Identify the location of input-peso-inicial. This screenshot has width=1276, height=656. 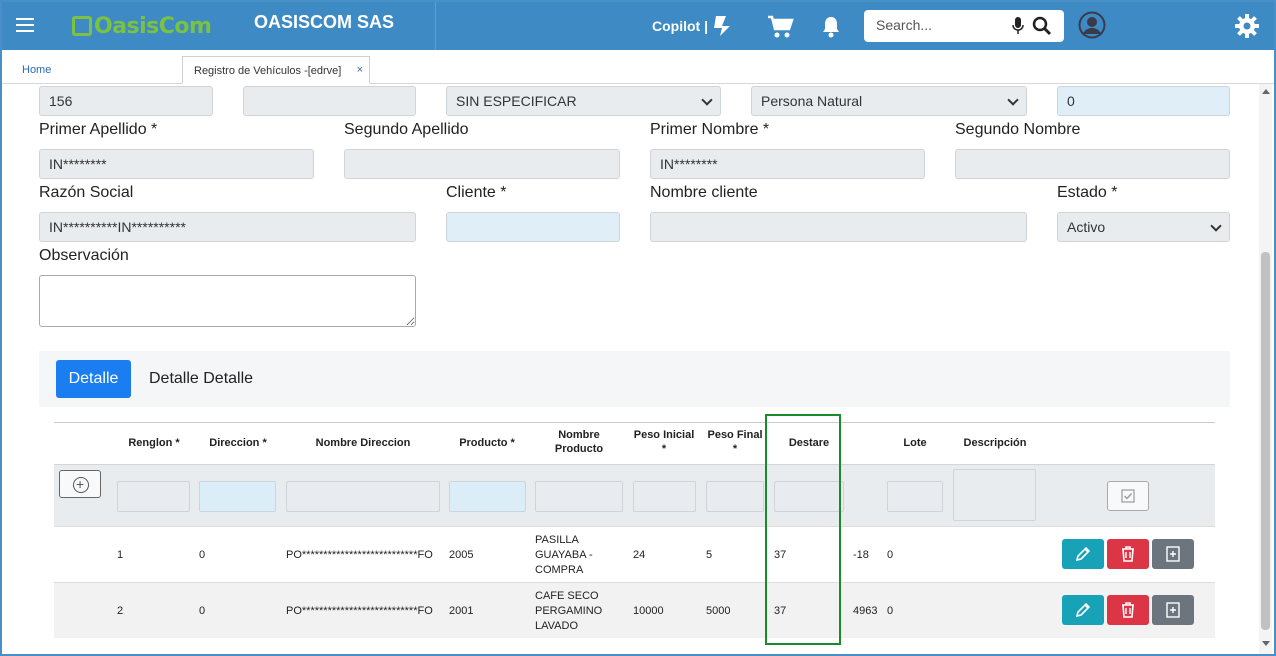
(664, 496).